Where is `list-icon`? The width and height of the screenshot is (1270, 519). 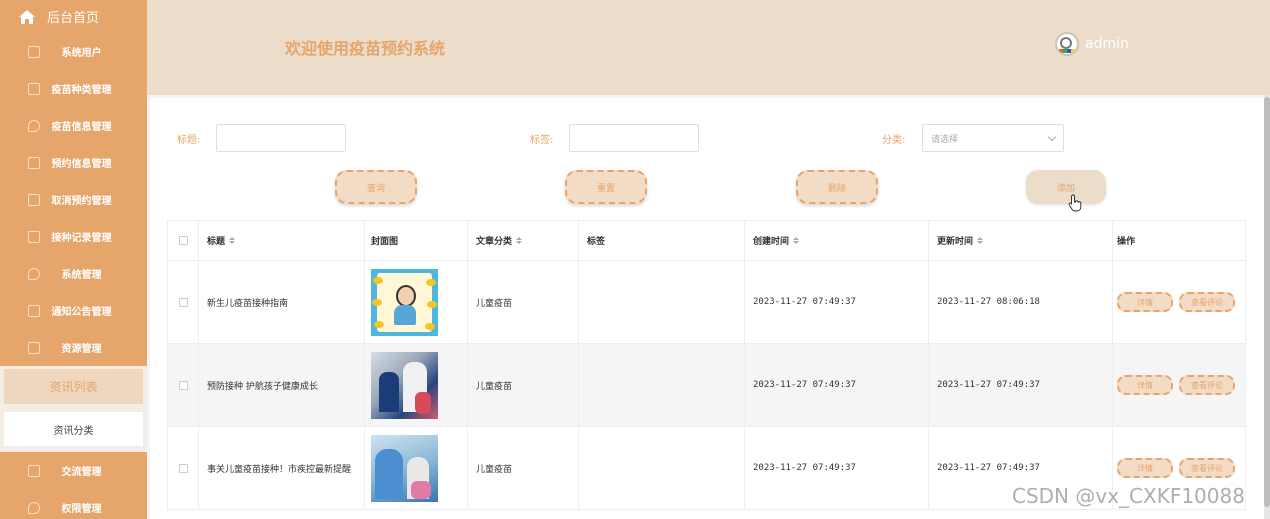 list-icon is located at coordinates (34, 88).